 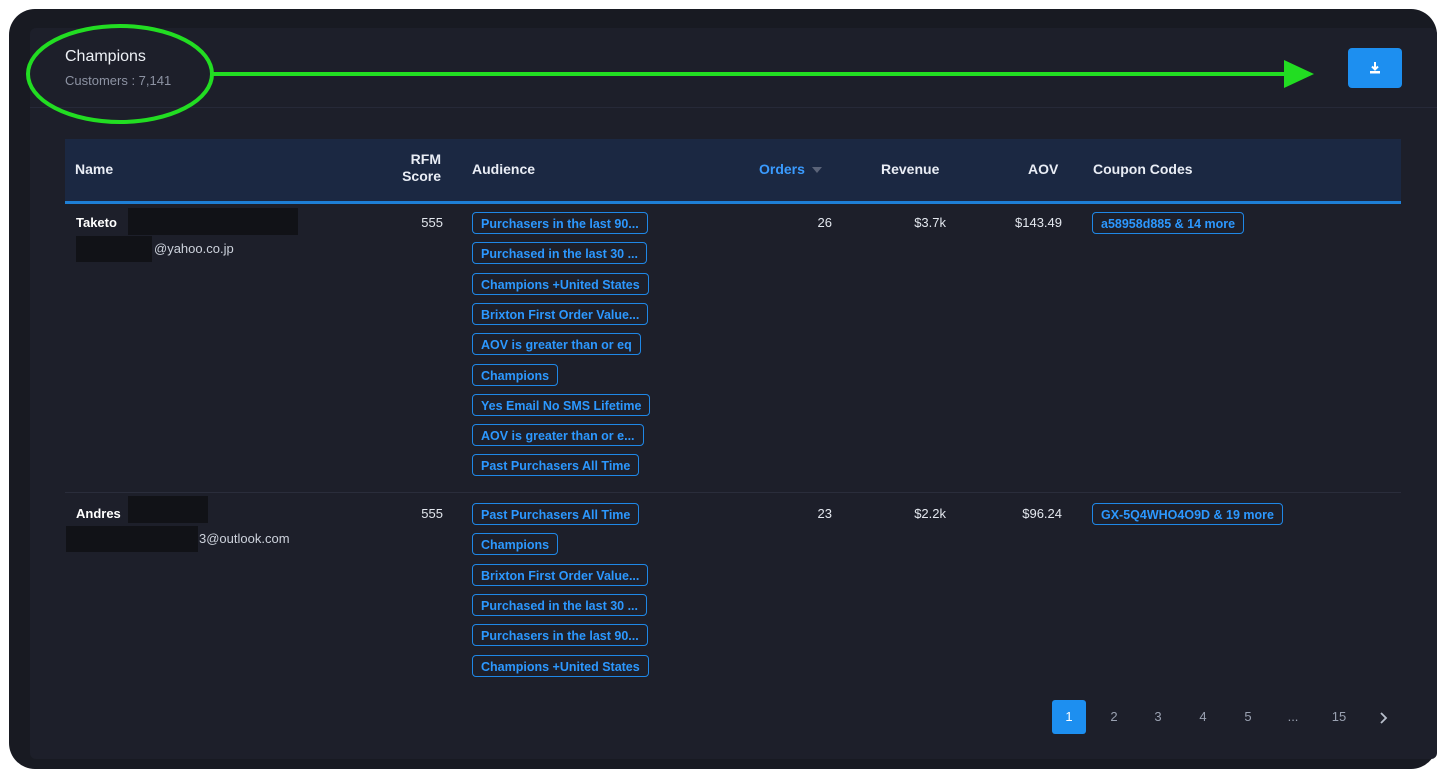 What do you see at coordinates (930, 222) in the screenshot?
I see `revenue-value: $3.7k` at bounding box center [930, 222].